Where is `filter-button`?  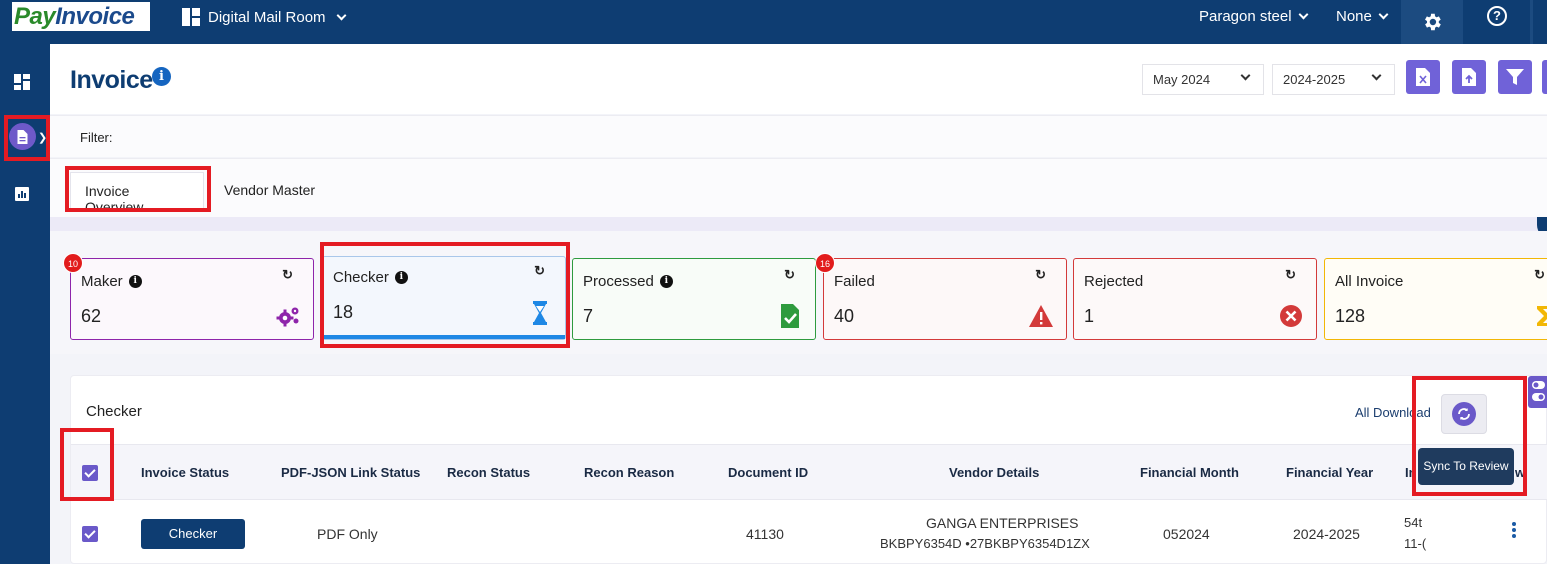 filter-button is located at coordinates (1515, 77).